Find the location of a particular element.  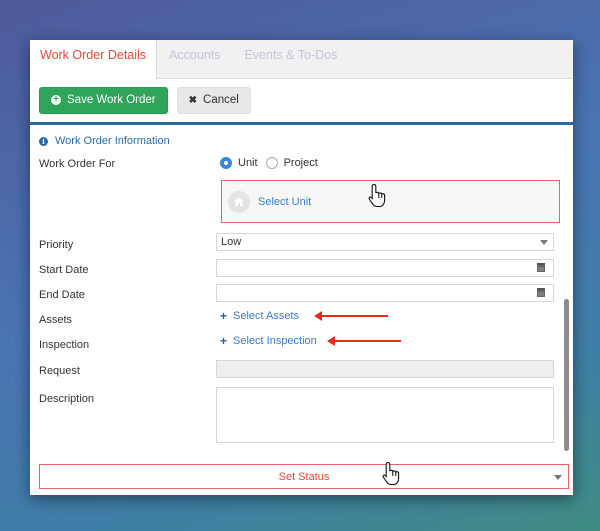

plus-circle-icon: + is located at coordinates (56, 100).